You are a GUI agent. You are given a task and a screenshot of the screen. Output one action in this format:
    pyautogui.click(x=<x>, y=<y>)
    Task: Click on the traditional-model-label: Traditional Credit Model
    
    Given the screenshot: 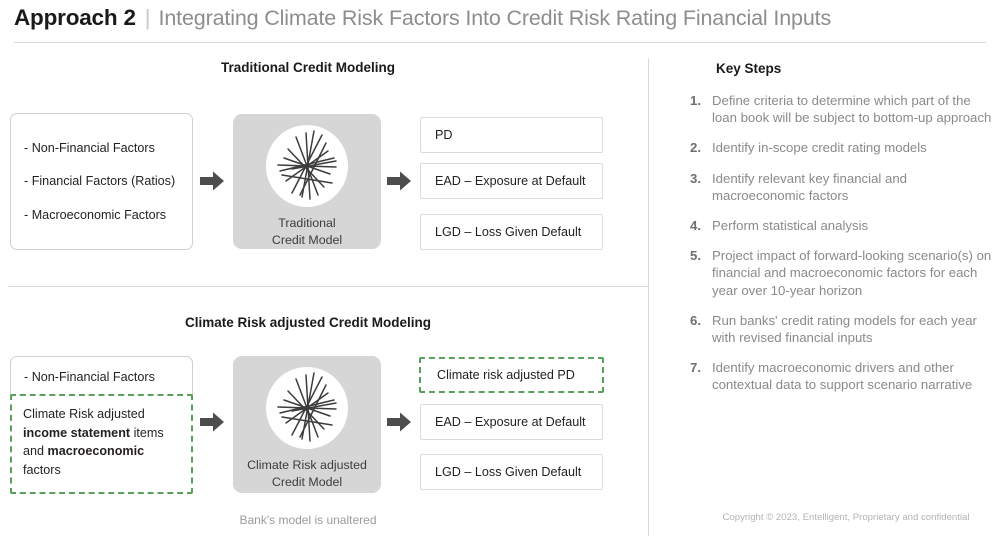 What is the action you would take?
    pyautogui.click(x=307, y=231)
    